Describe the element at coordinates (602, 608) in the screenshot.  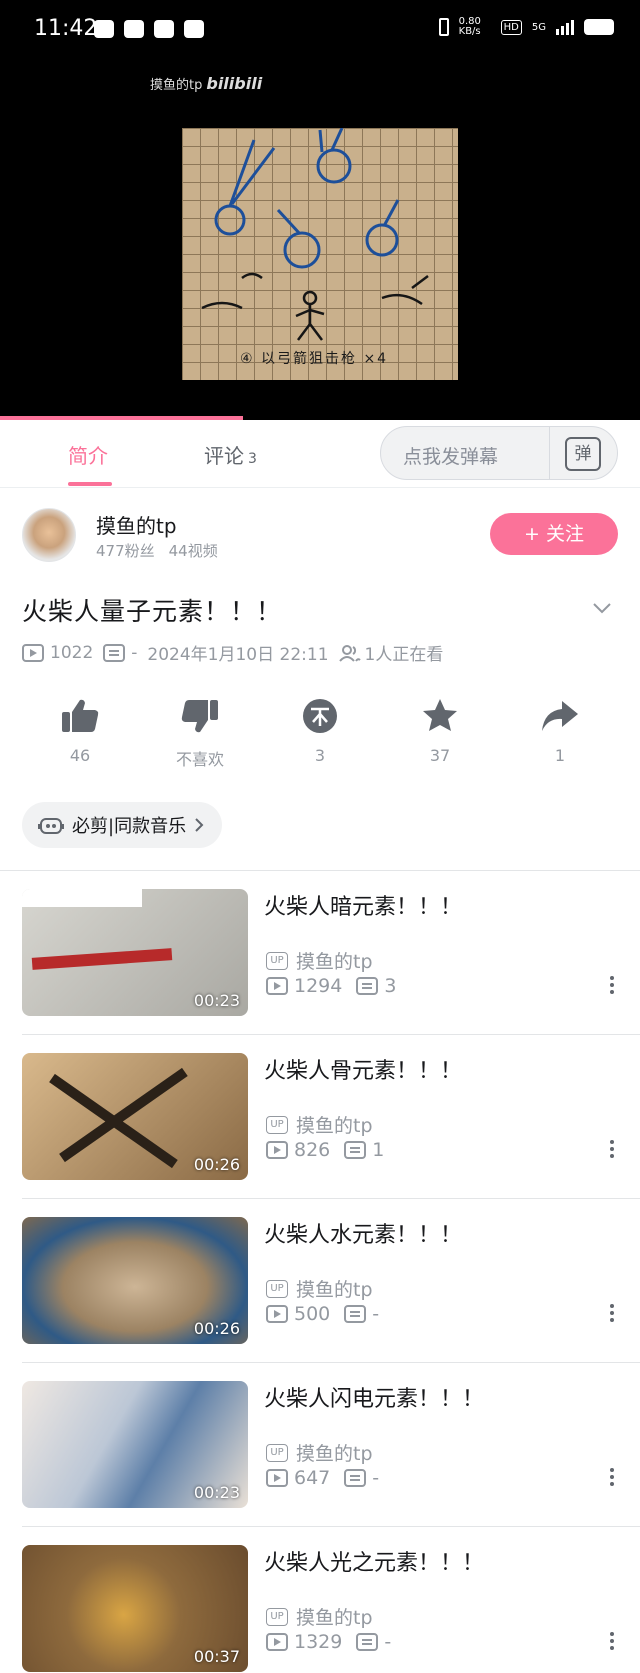
I see `chevron-down-icon` at that location.